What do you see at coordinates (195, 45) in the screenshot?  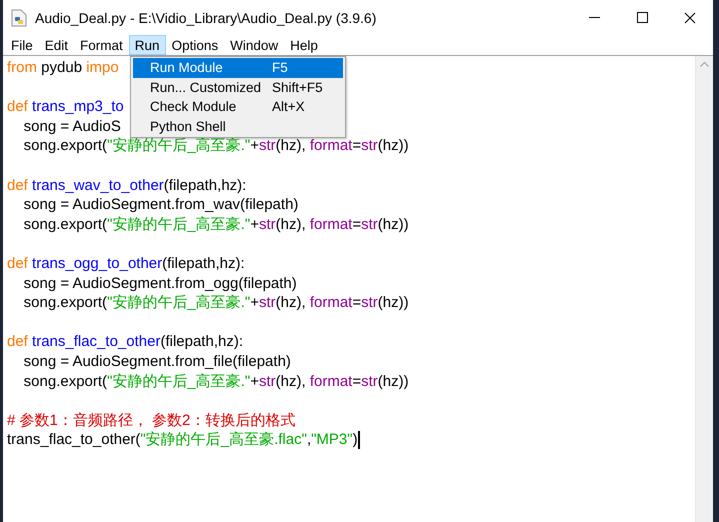 I see `menu-item: Options` at bounding box center [195, 45].